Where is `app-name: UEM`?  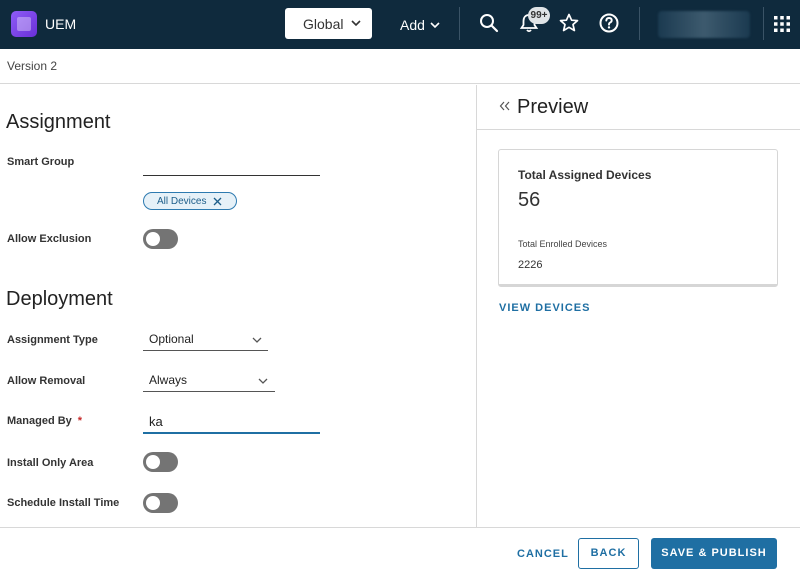
app-name: UEM is located at coordinates (61, 24).